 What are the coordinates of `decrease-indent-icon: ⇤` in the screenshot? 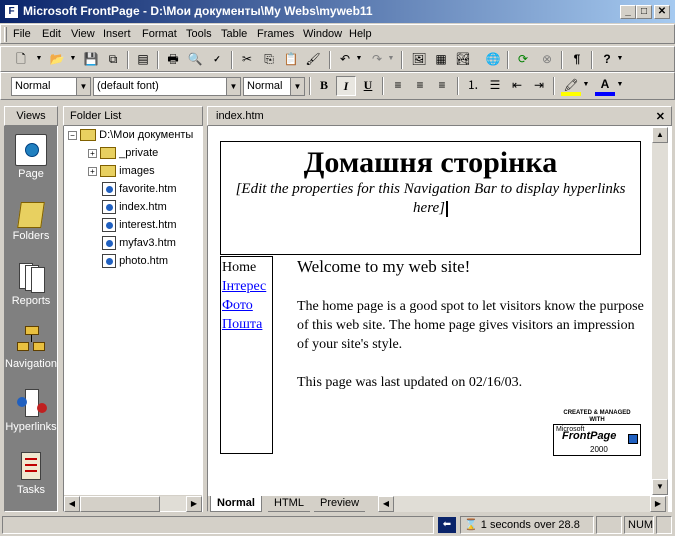 It's located at (517, 86).